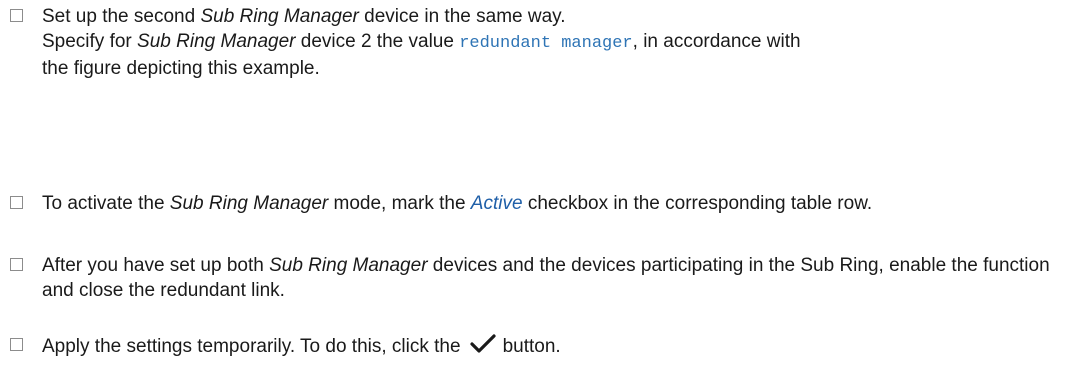 The width and height of the screenshot is (1091, 381). What do you see at coordinates (531, 346) in the screenshot?
I see `text-run: button.` at bounding box center [531, 346].